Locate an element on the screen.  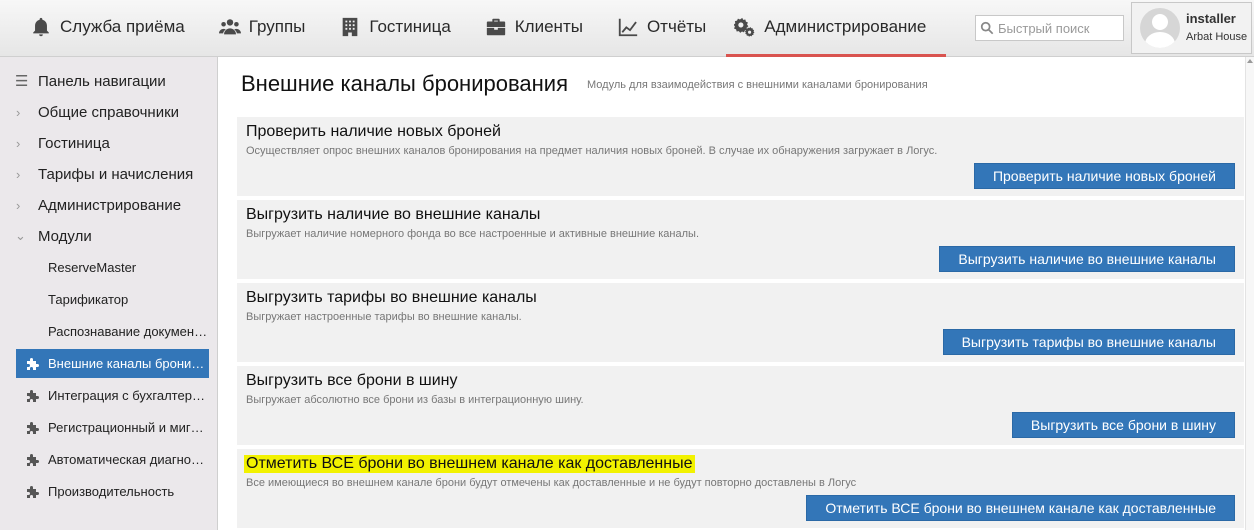
sidebar-subitem-external-channels: Внешние каналы бронирования is located at coordinates (112, 363).